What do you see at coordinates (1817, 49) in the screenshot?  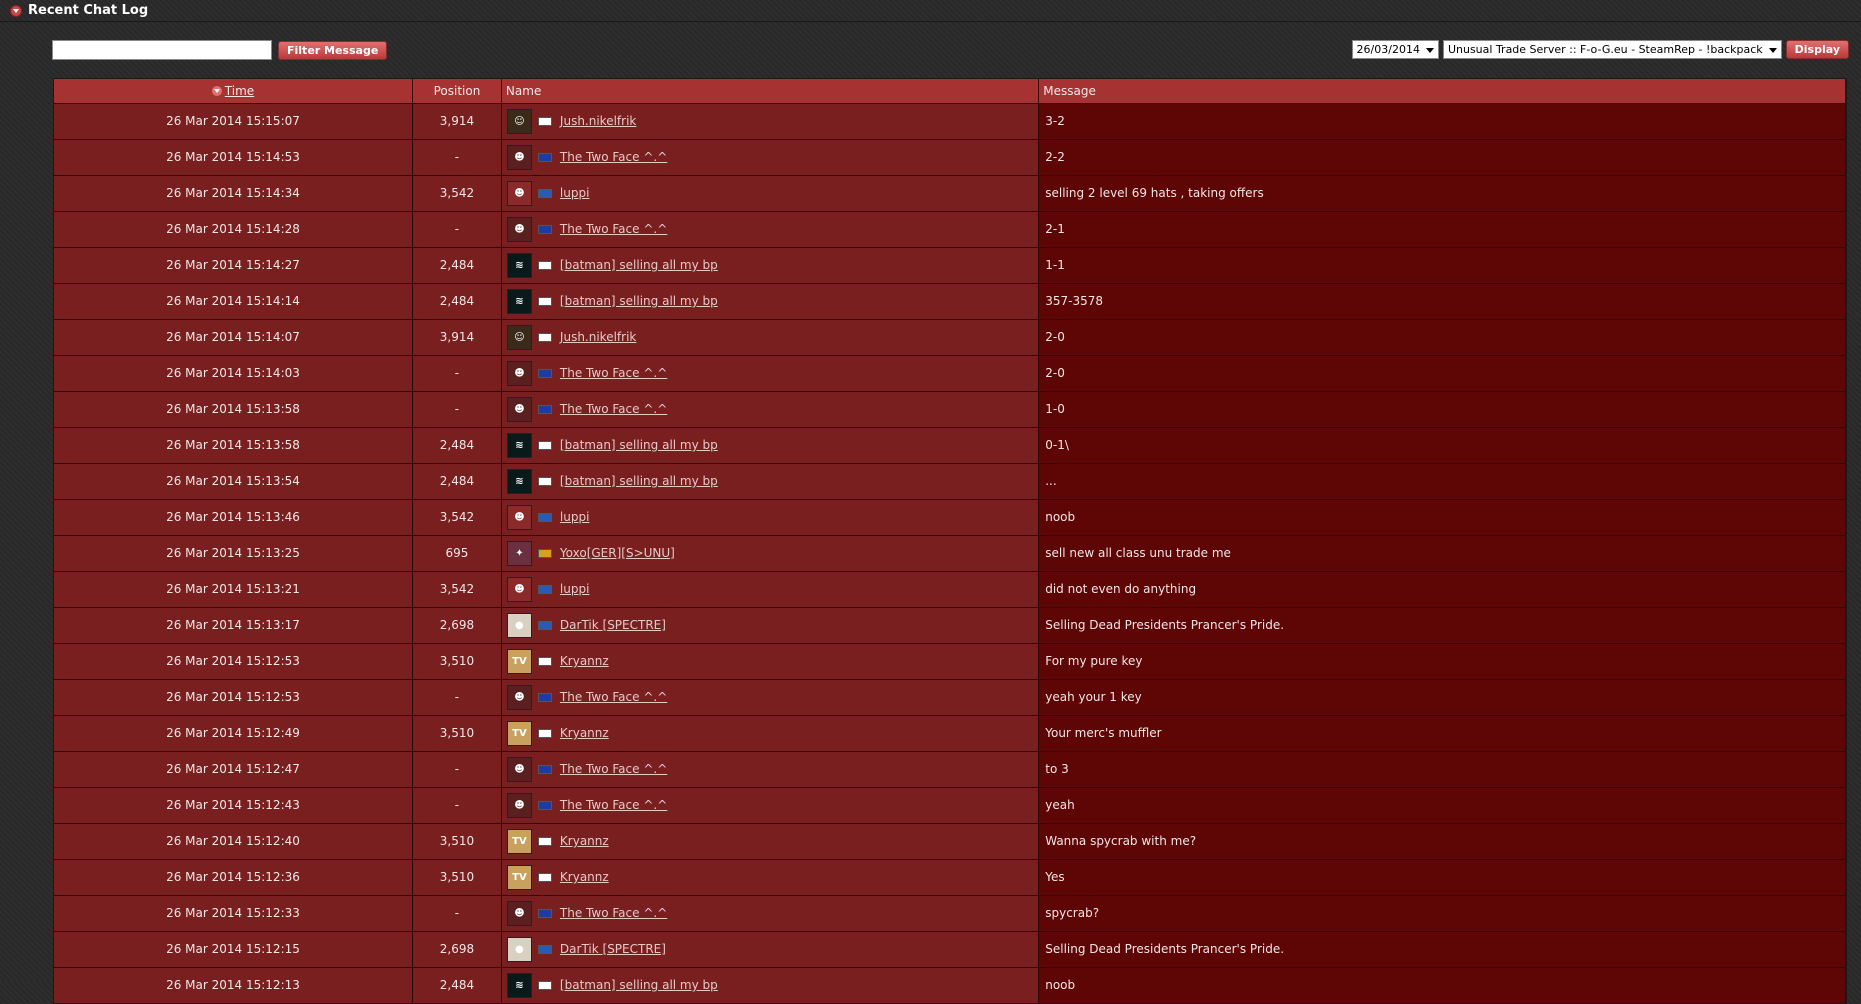 I see `display-button: Display` at bounding box center [1817, 49].